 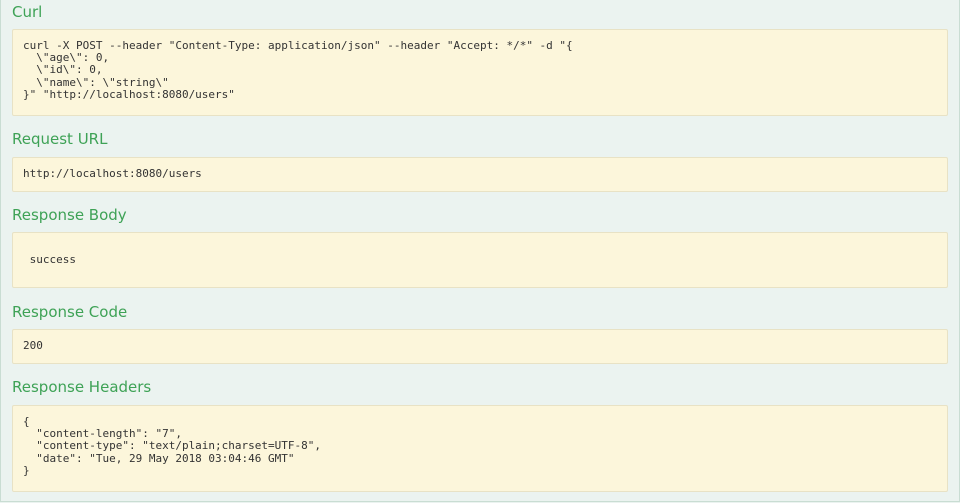 I want to click on response-body-heading: Response Body, so click(x=69, y=215).